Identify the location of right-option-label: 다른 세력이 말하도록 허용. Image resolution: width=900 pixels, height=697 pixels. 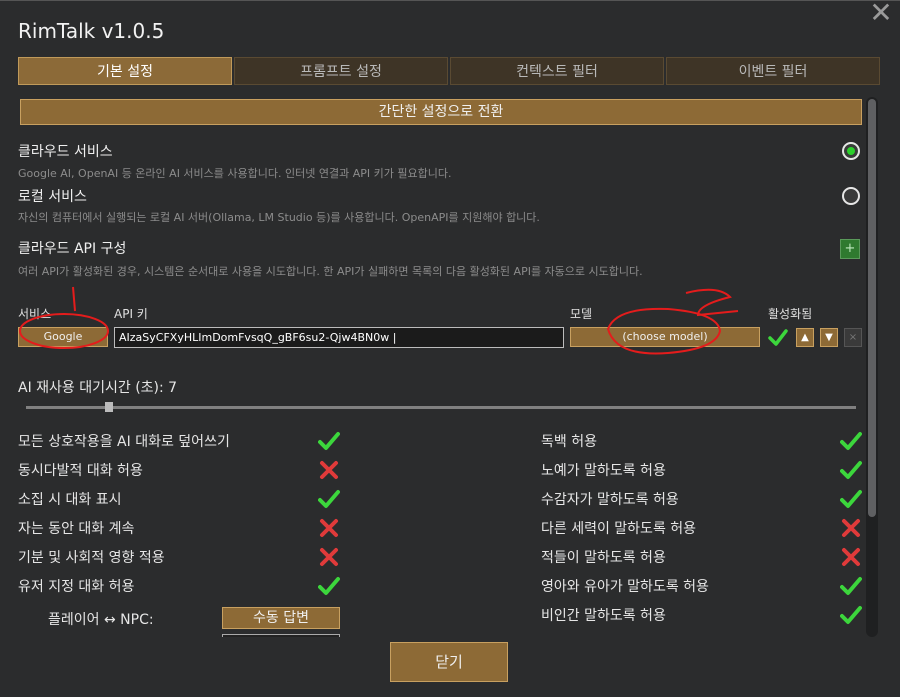
(619, 529).